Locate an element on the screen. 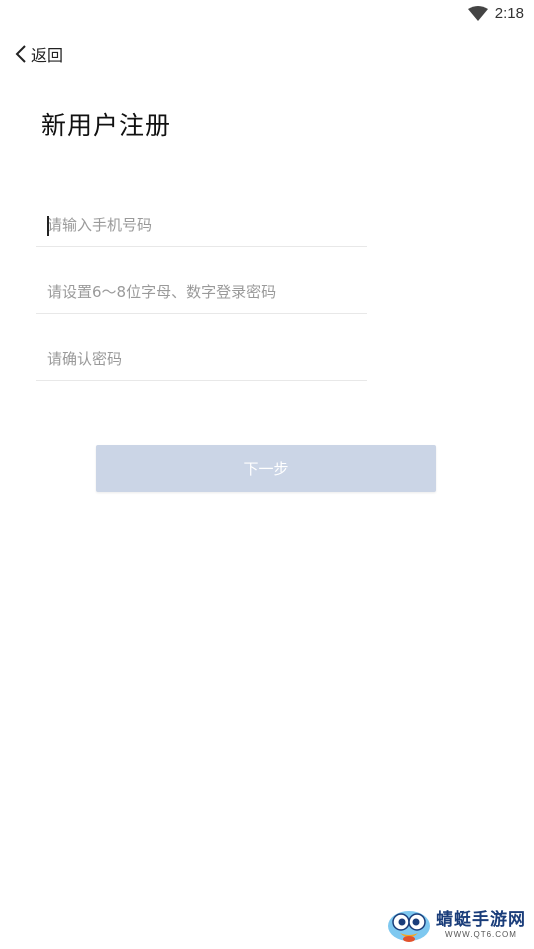  confirm-password-field is located at coordinates (201, 359).